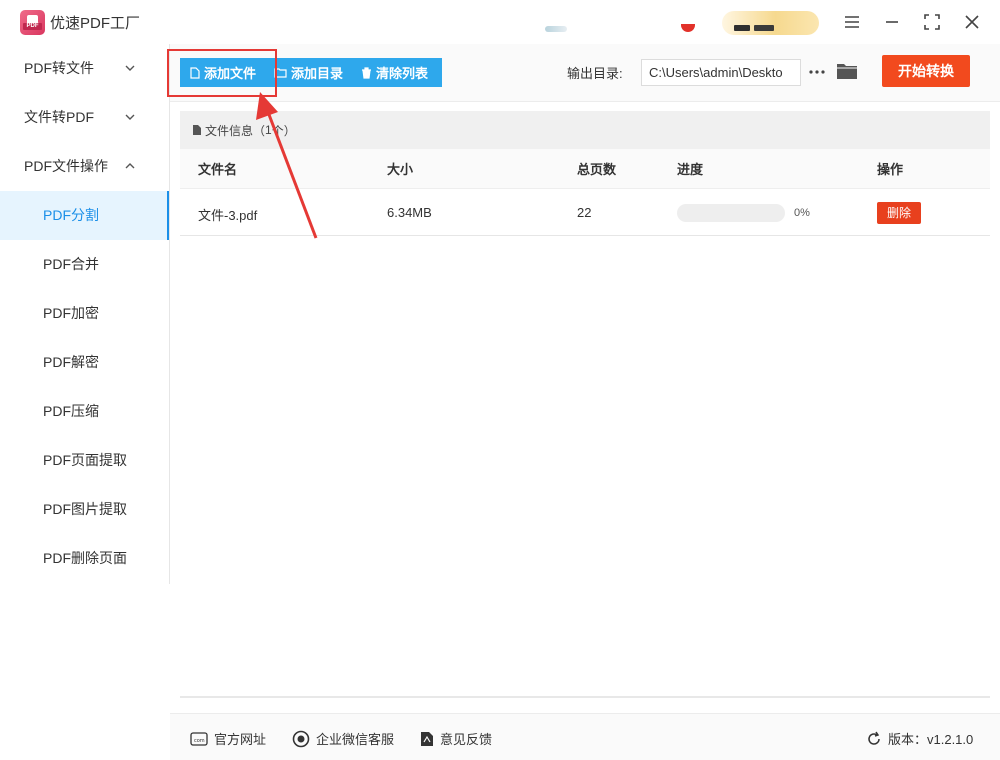 The height and width of the screenshot is (760, 1000). Describe the element at coordinates (847, 71) in the screenshot. I see `open-folder-icon` at that location.